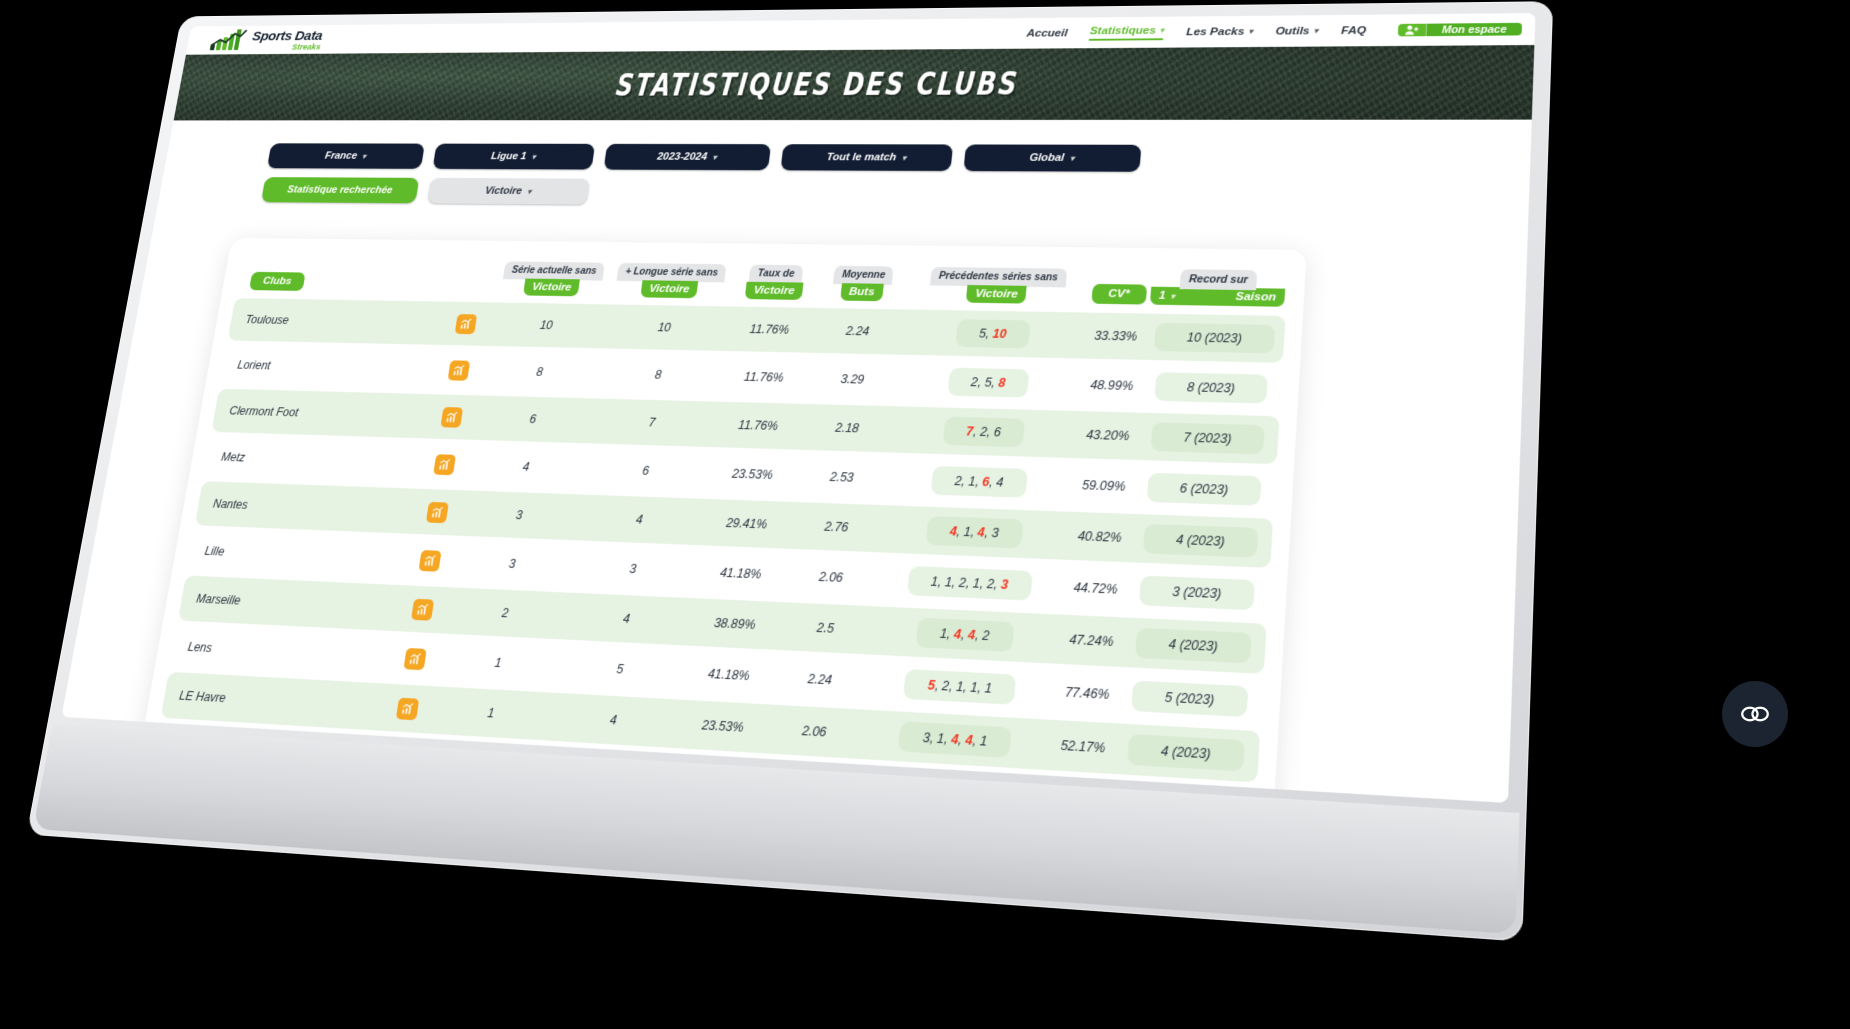 This screenshot has width=1850, height=1029. What do you see at coordinates (289, 603) in the screenshot?
I see `cell-club: Marseille` at bounding box center [289, 603].